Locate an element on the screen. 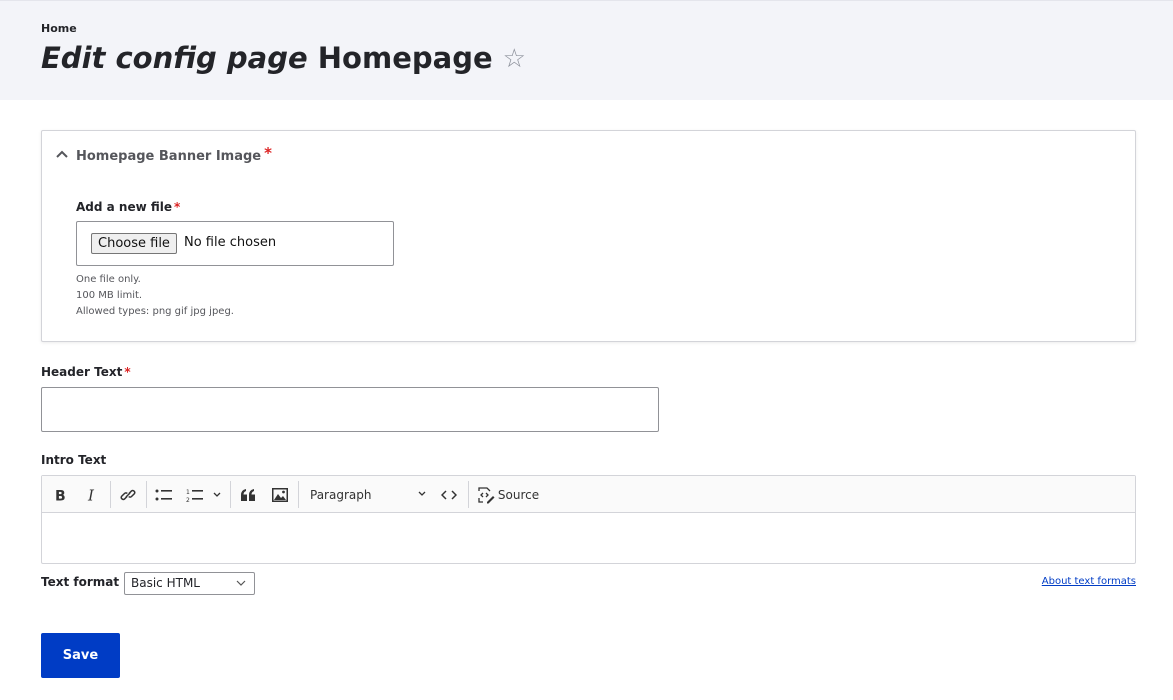 This screenshot has height=700, width=1173. file-upload-widget: Choose file No file chosen is located at coordinates (235, 243).